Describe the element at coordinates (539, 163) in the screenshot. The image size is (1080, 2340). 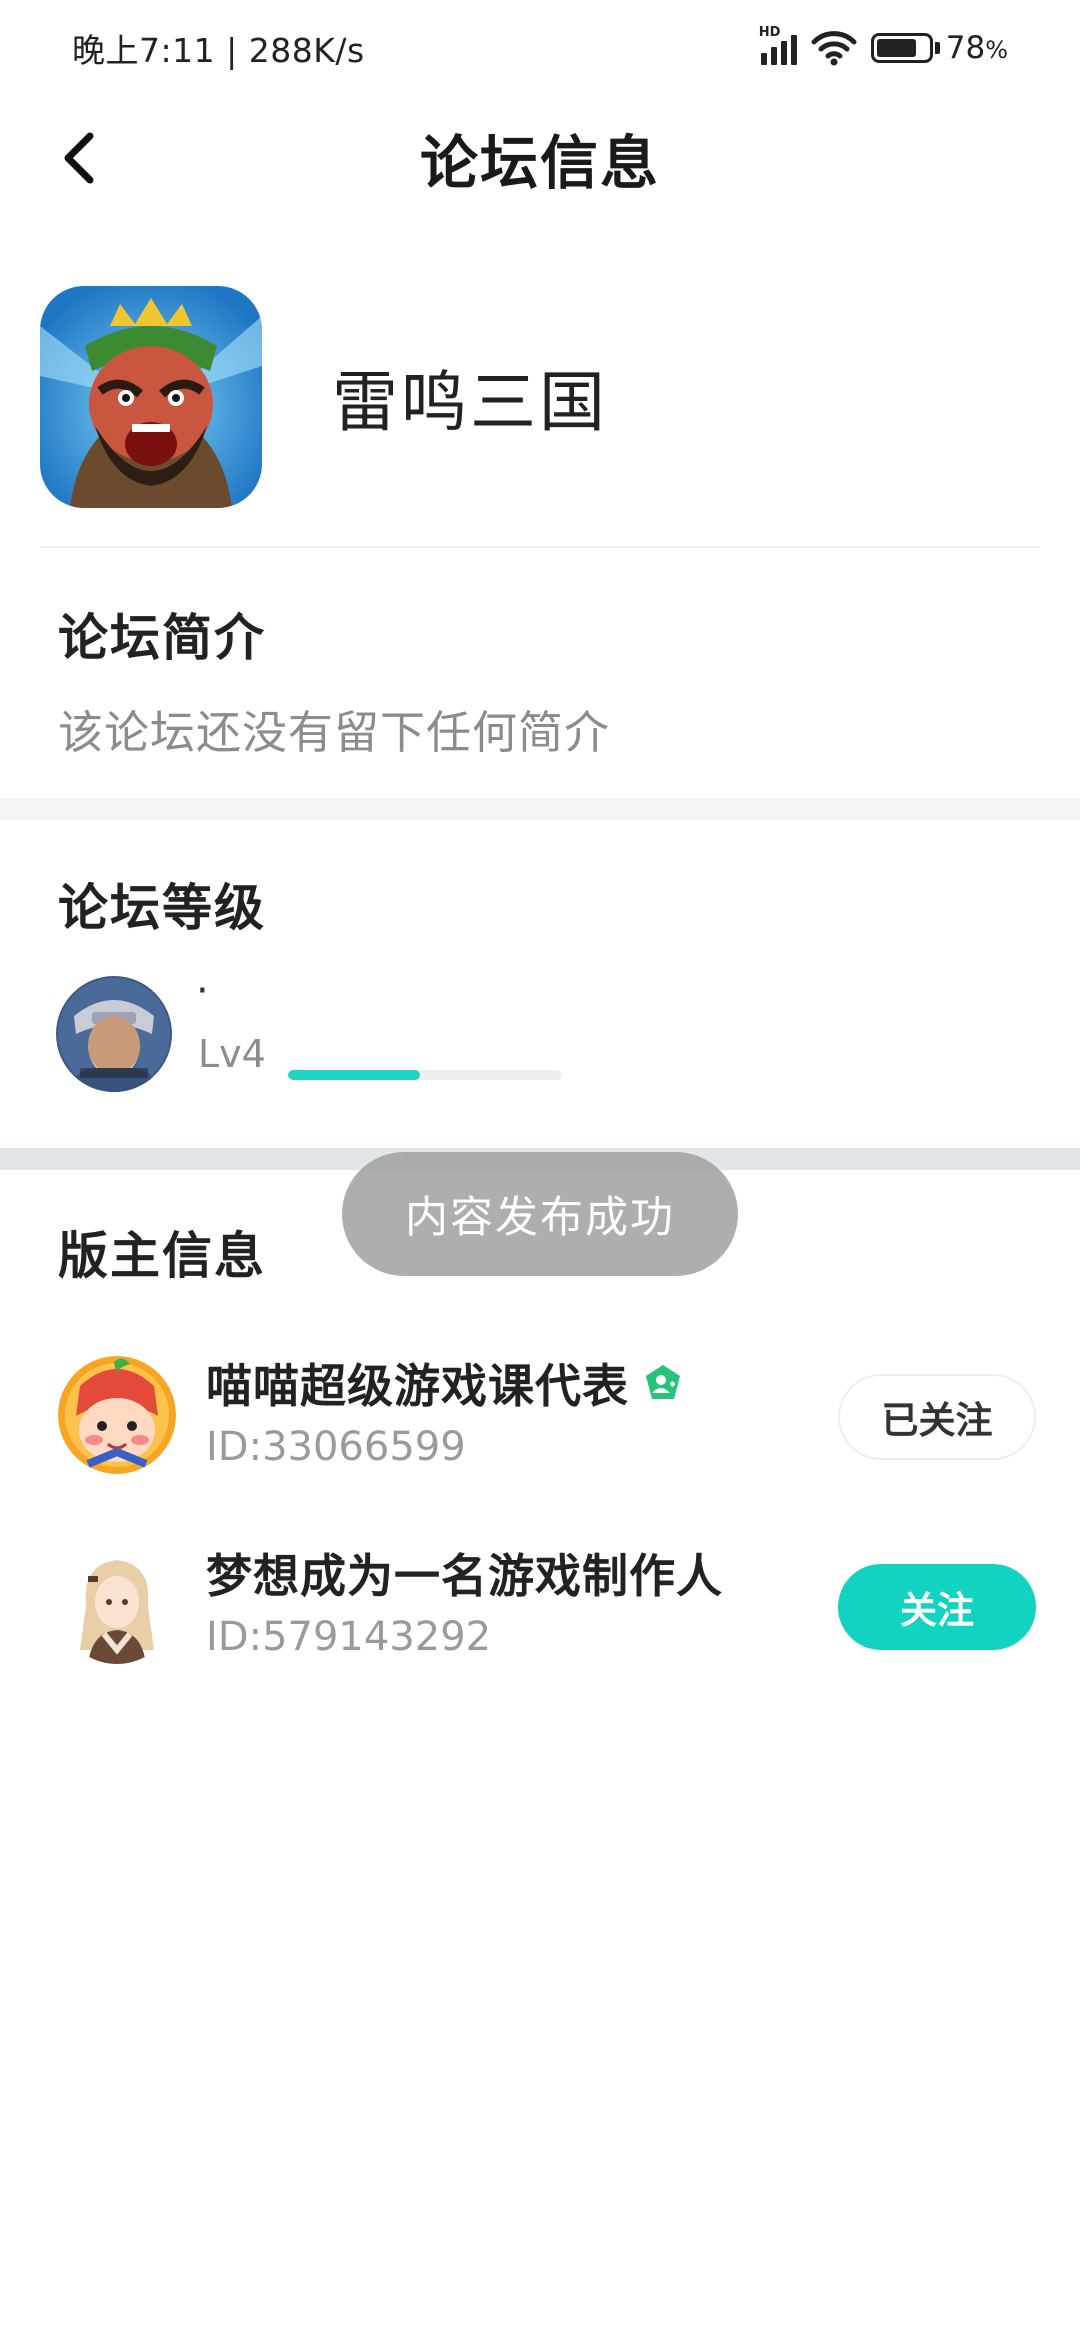
I see `page-title: 论坛信息` at that location.